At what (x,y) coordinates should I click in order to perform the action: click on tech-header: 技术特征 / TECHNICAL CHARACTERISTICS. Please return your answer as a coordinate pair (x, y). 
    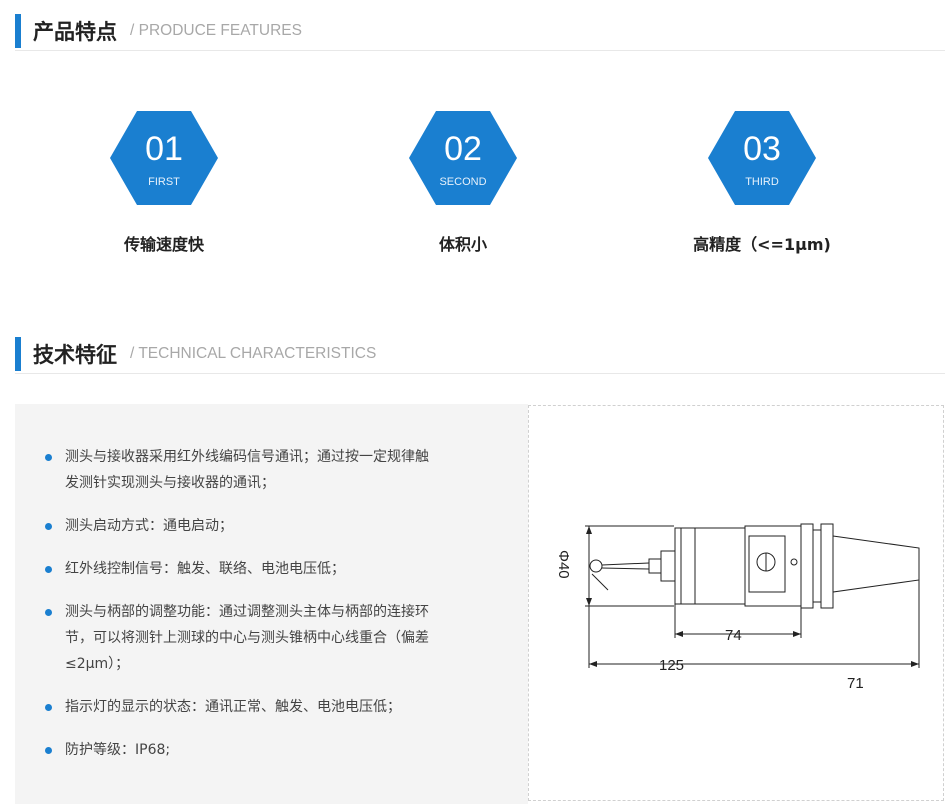
    Looking at the image, I should click on (480, 355).